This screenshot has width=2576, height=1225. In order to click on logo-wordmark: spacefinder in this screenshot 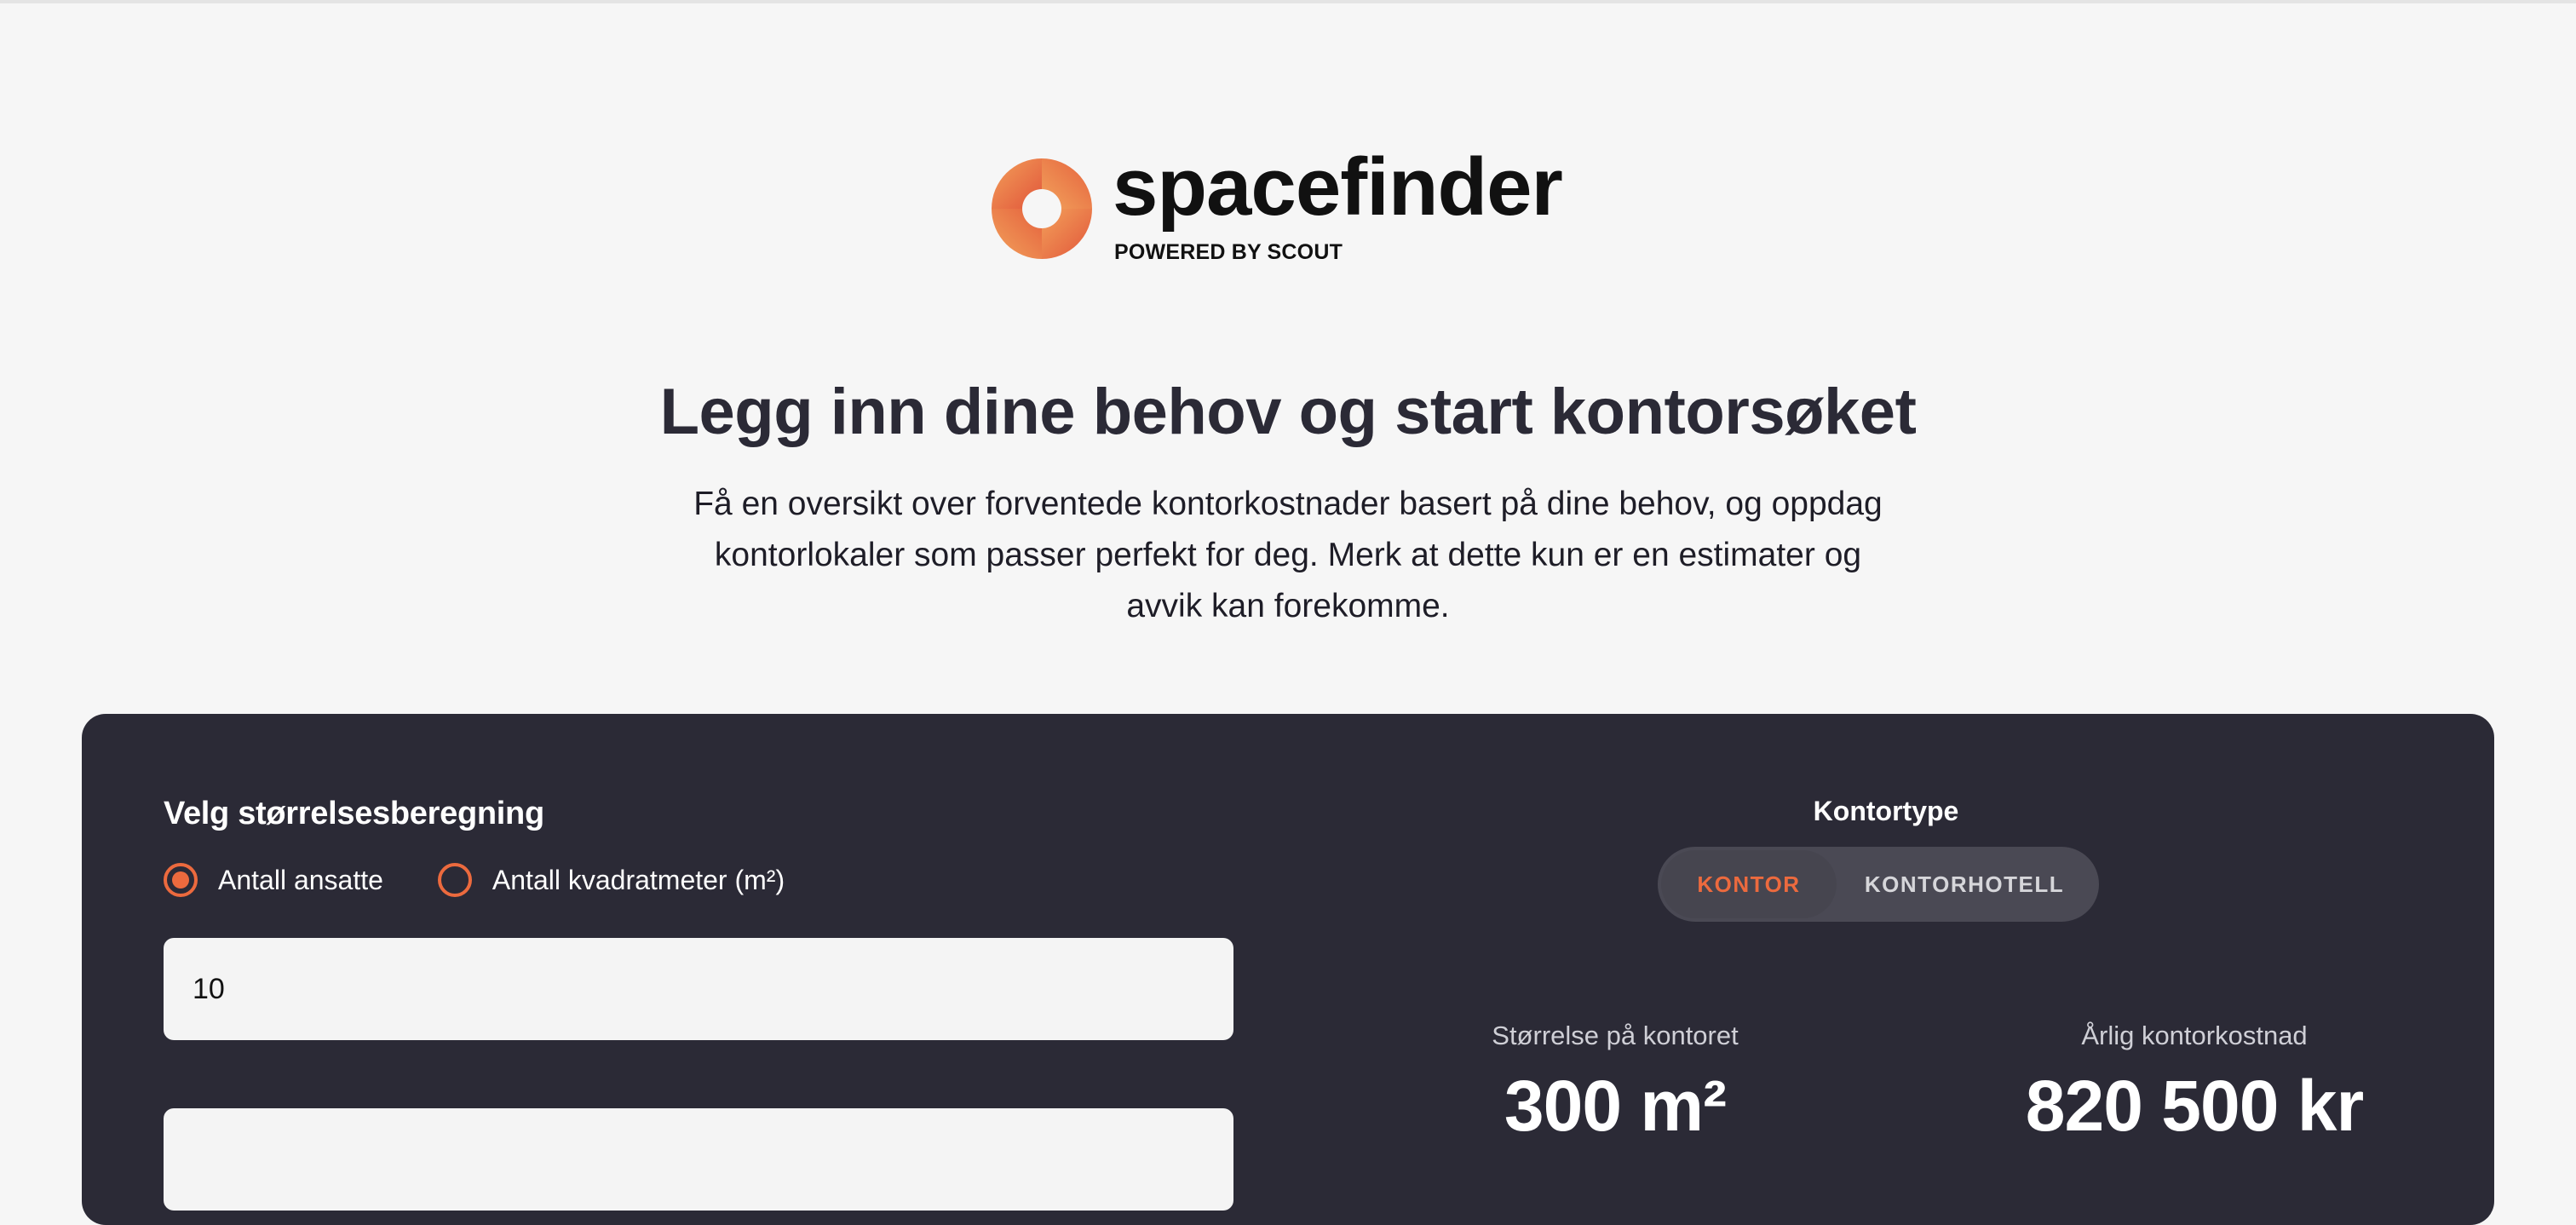, I will do `click(1338, 187)`.